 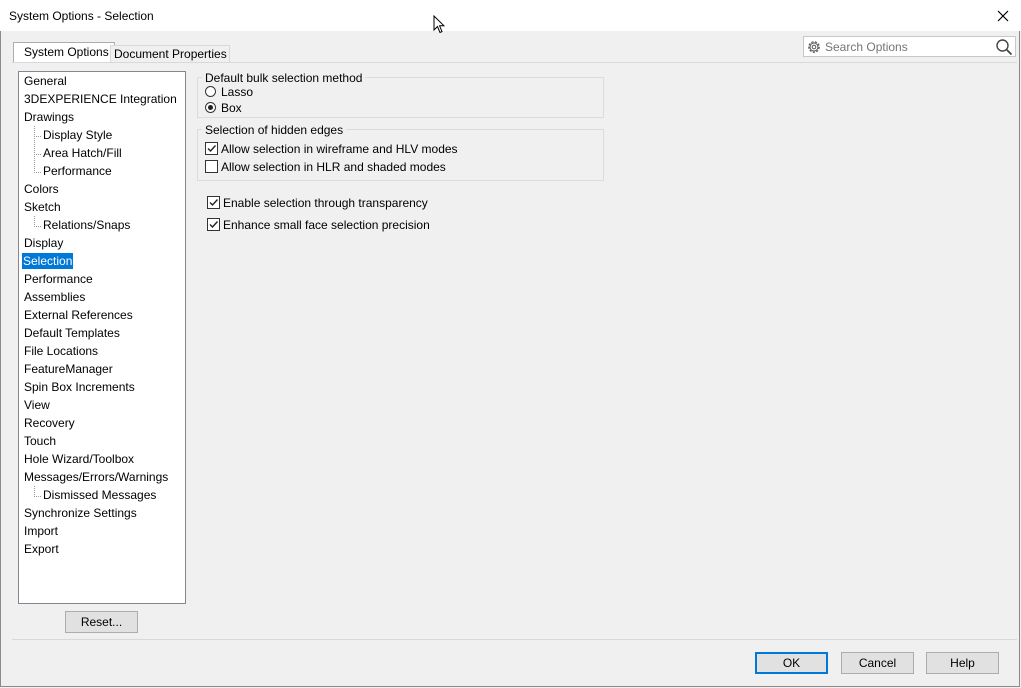 What do you see at coordinates (79, 459) in the screenshot?
I see `tree-item-hole-wizard-toolbox: Hole Wizard/Toolbox` at bounding box center [79, 459].